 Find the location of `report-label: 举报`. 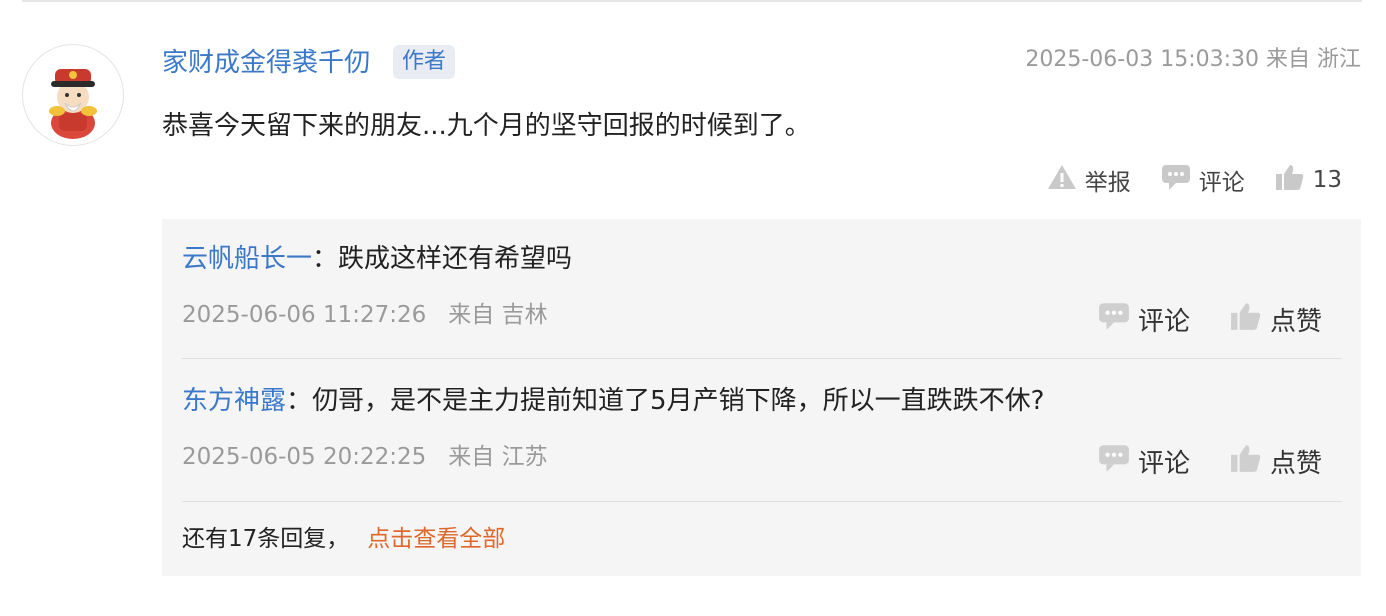

report-label: 举报 is located at coordinates (1107, 183).